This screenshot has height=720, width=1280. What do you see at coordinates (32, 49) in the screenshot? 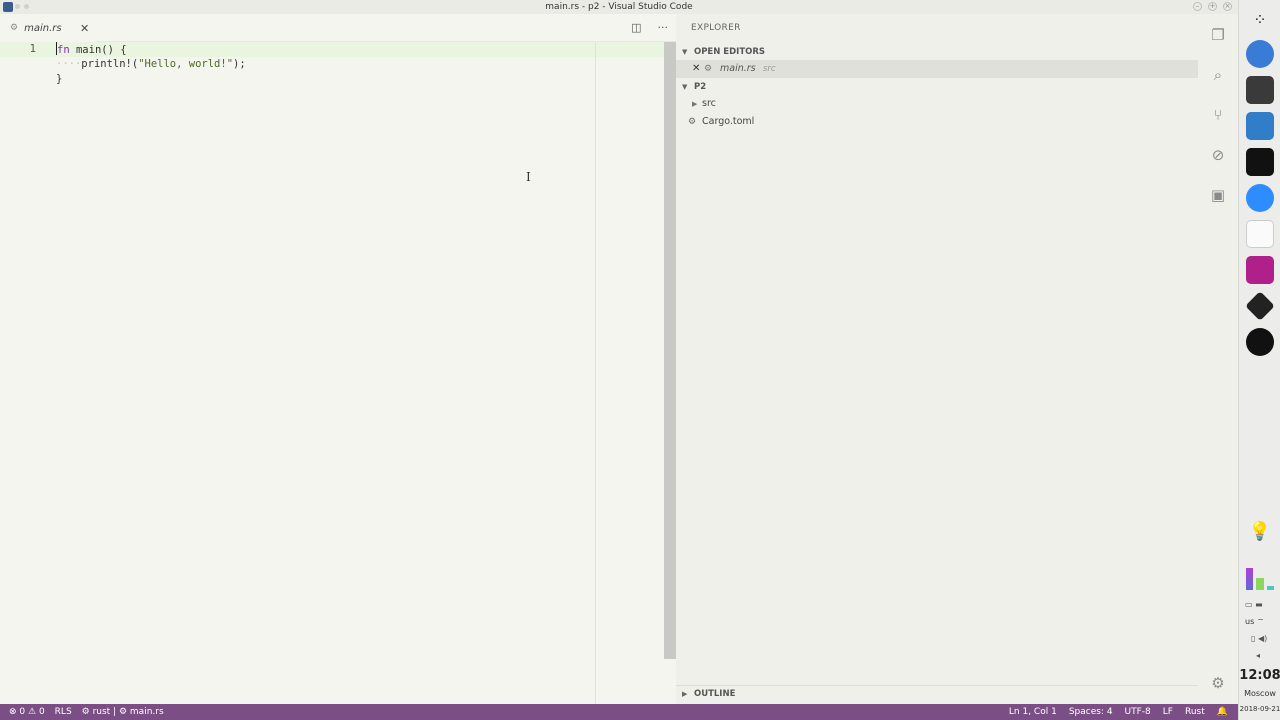
I see `line-number: 1` at bounding box center [32, 49].